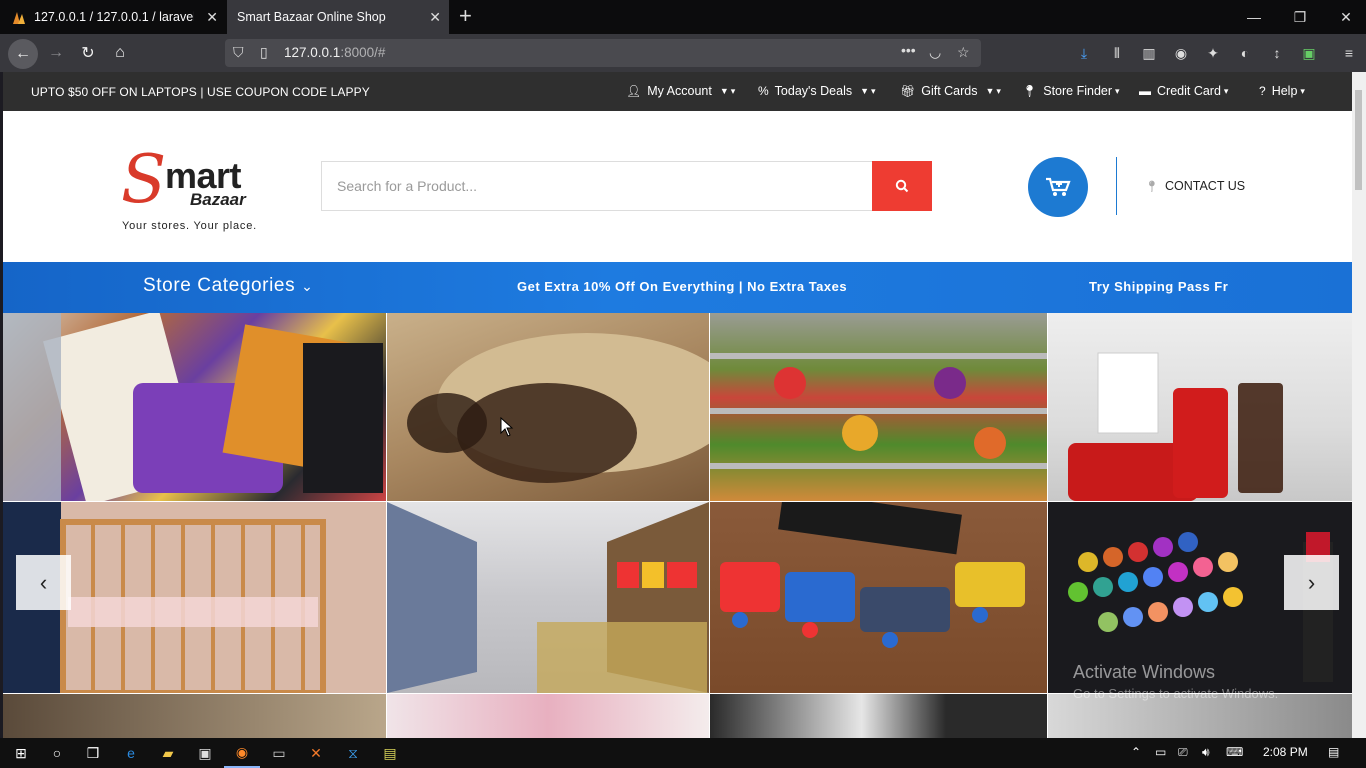  I want to click on clock: 2:08 PM, so click(1285, 752).